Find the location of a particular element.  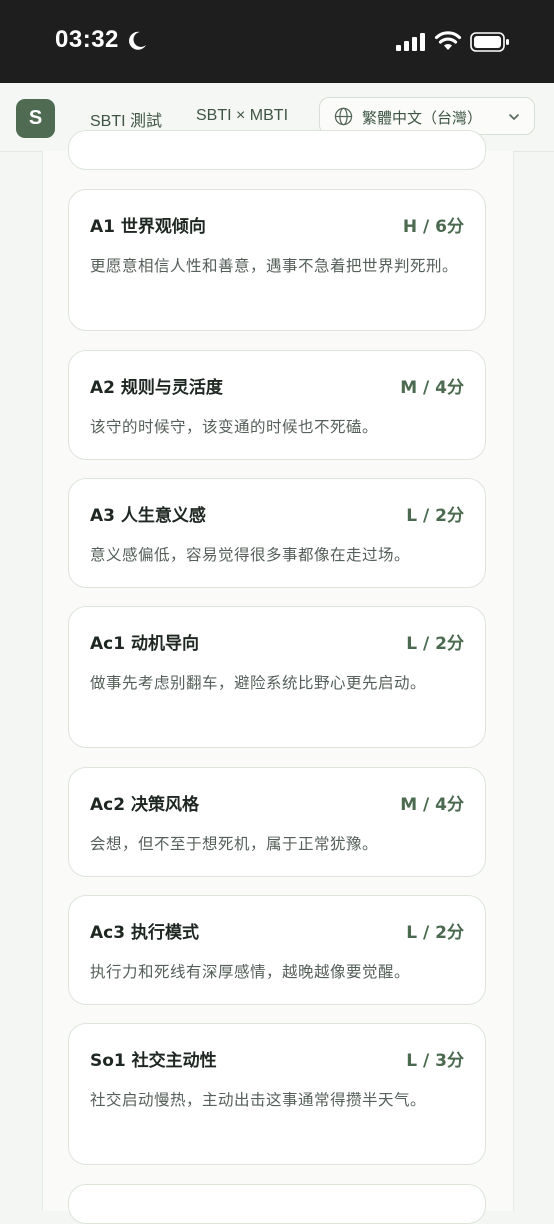

card-description: 会想，但不至于想死机，属于正常犹豫。 is located at coordinates (234, 844).